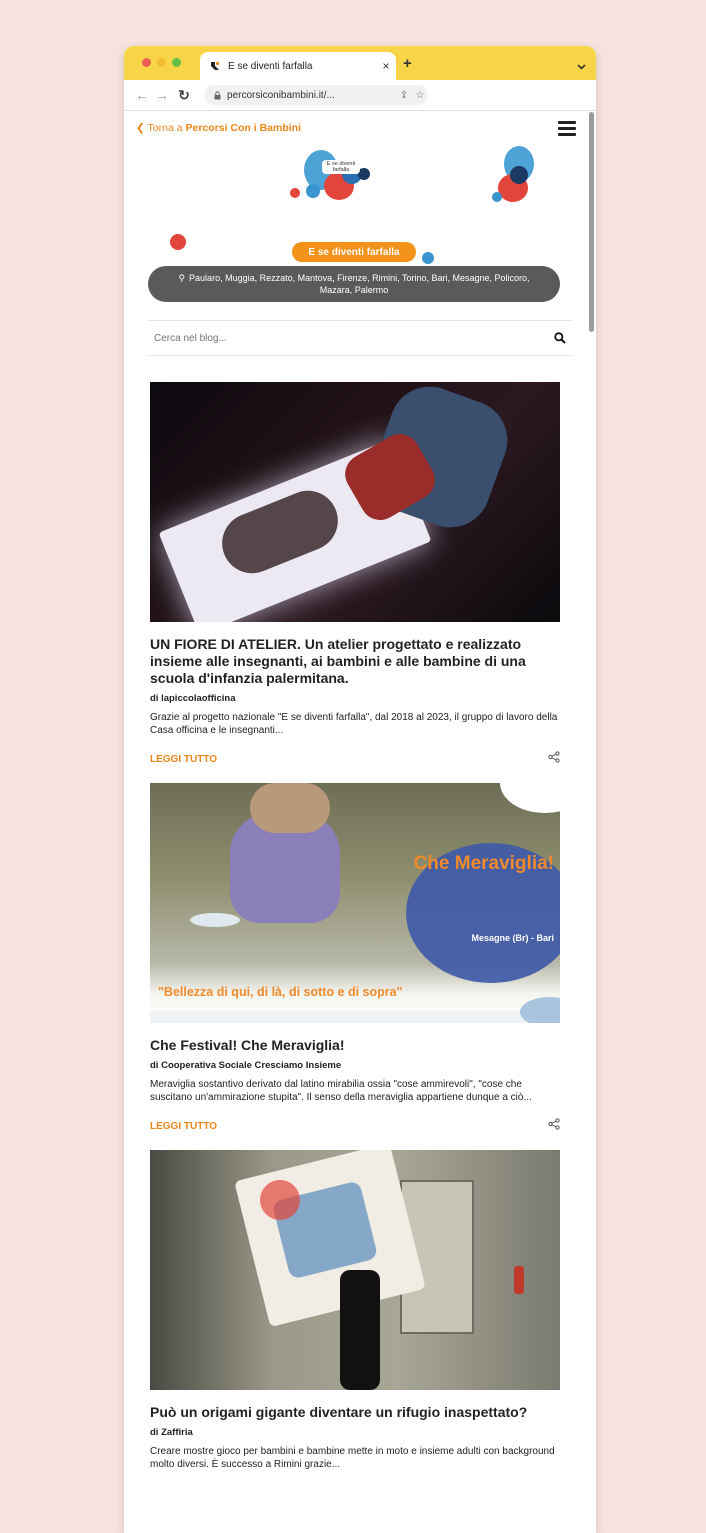  Describe the element at coordinates (243, 128) in the screenshot. I see `back-link-site: Percorsi Con i Bambini` at that location.